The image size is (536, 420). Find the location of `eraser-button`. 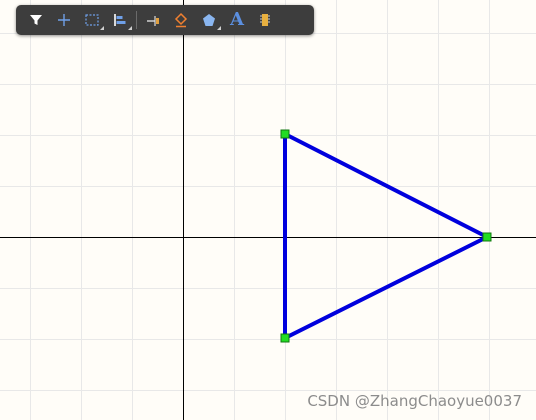

eraser-button is located at coordinates (181, 20).